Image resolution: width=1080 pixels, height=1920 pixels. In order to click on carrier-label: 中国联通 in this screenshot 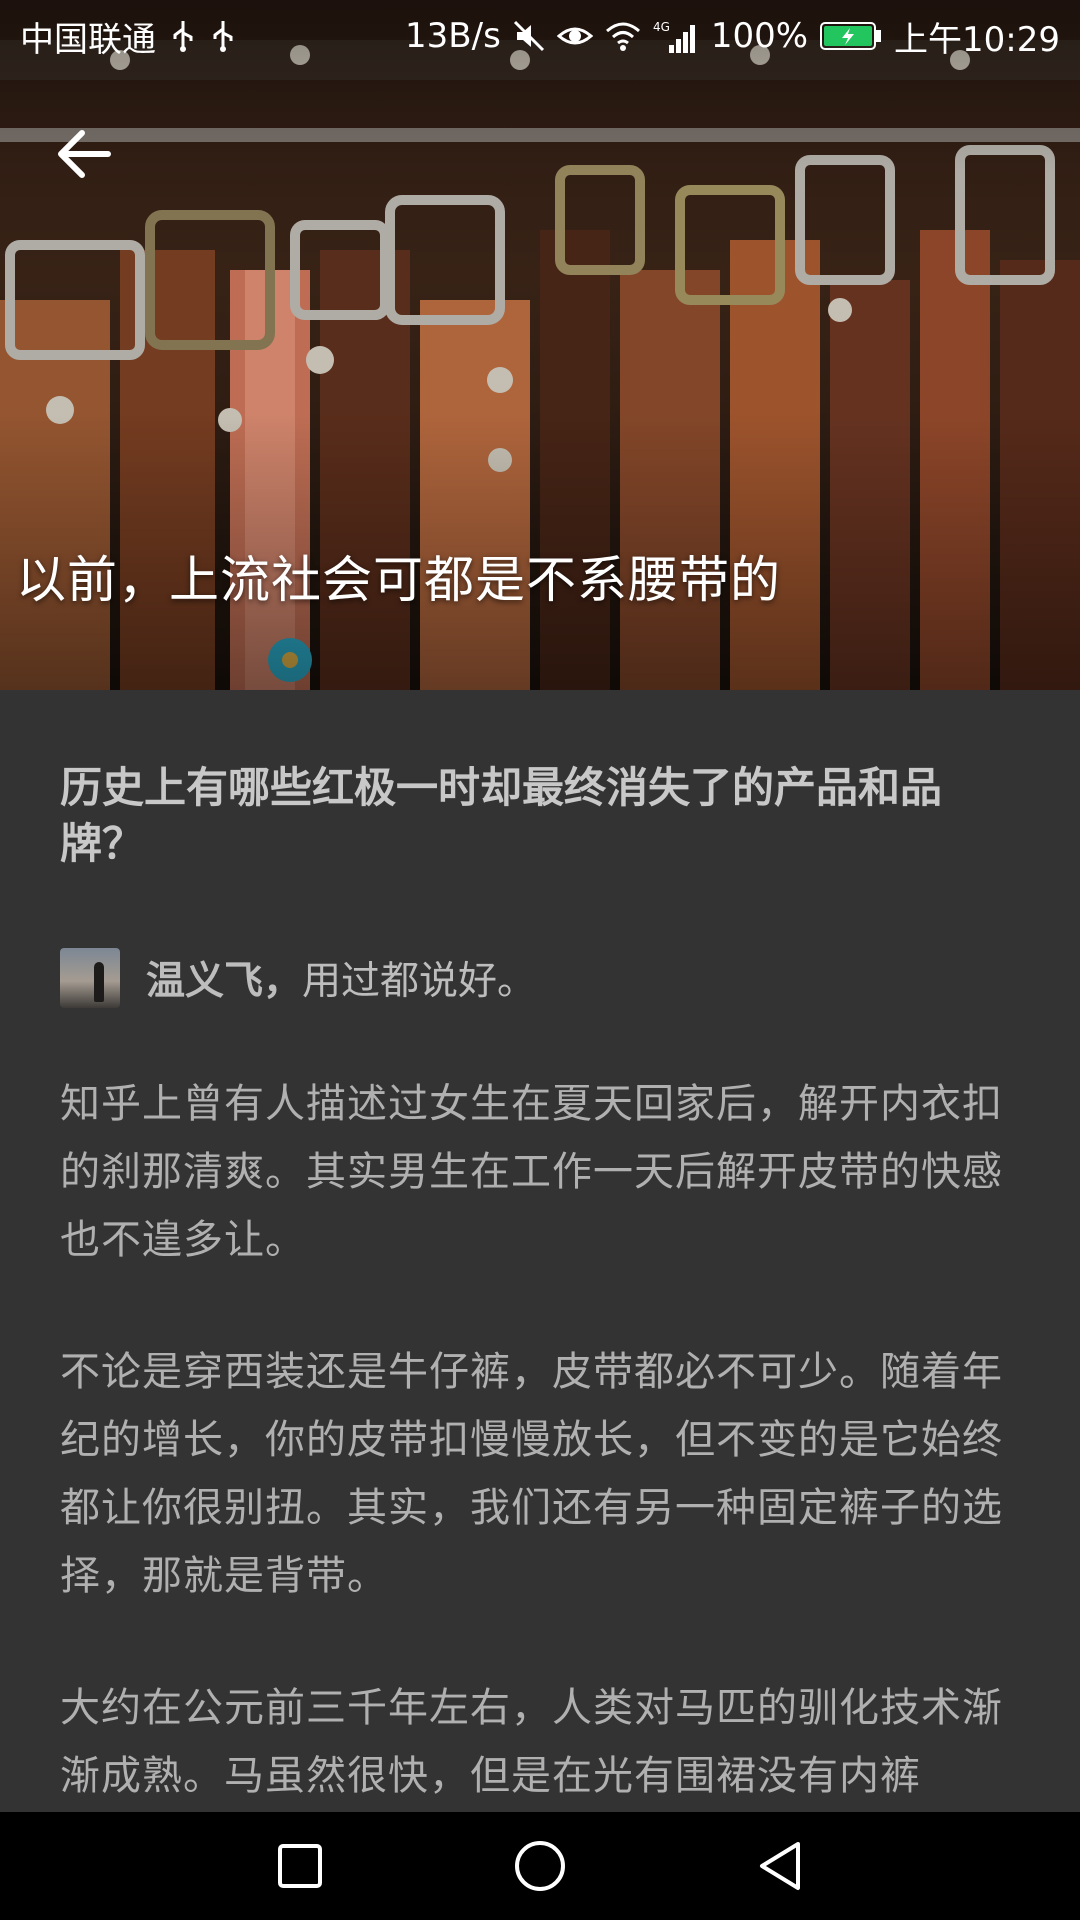, I will do `click(88, 39)`.